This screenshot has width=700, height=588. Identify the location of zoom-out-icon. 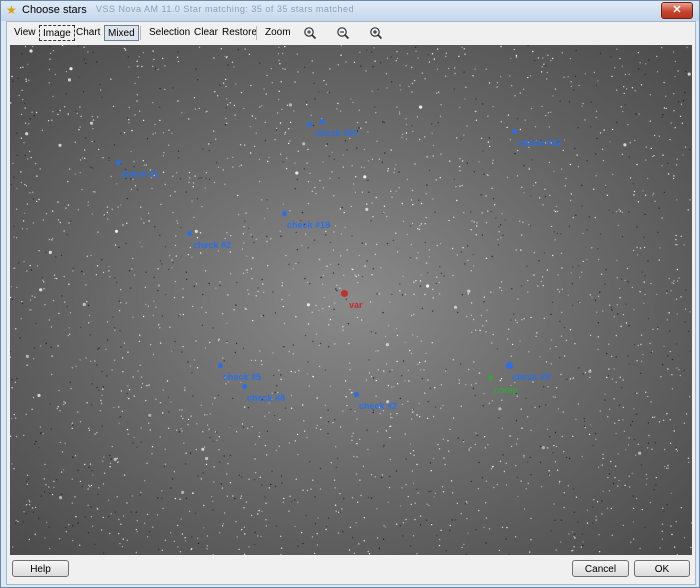
(343, 33).